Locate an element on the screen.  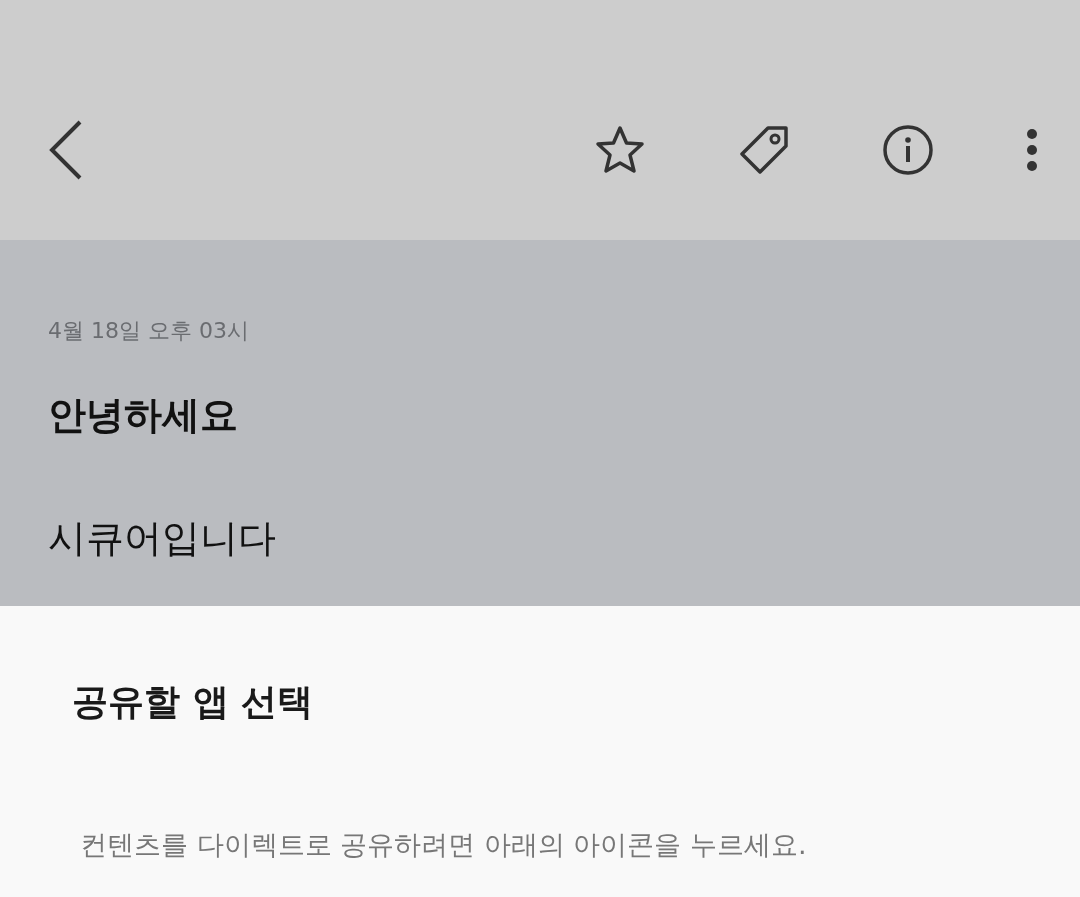
sheet-title: 공유할 앱 선택 is located at coordinates (193, 702).